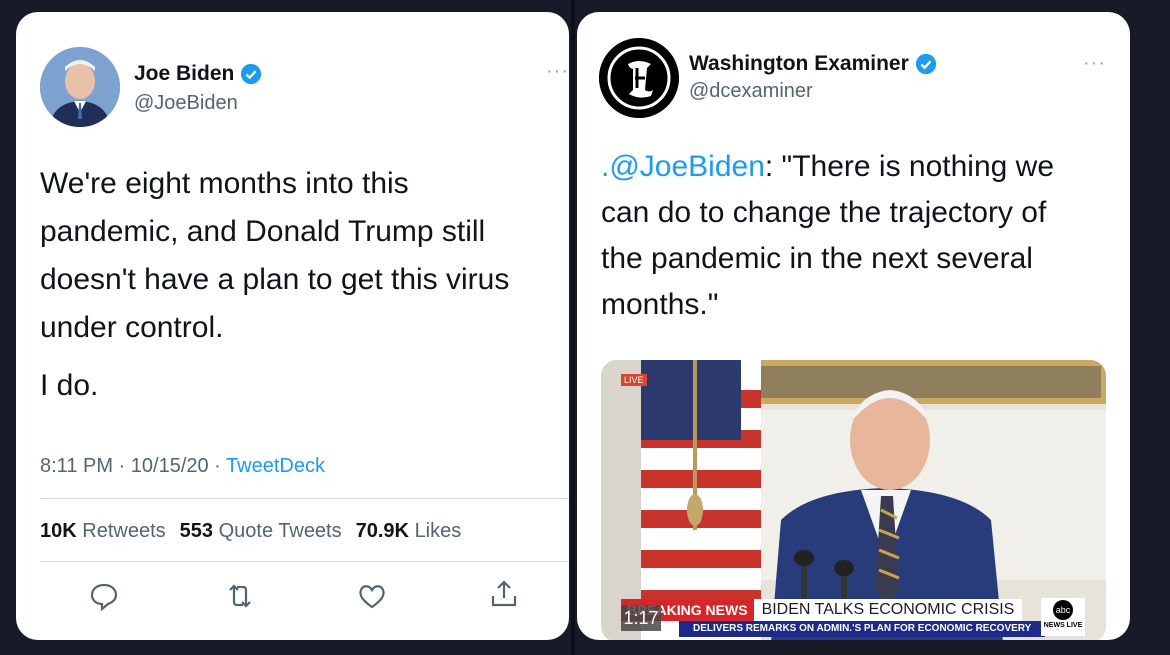  Describe the element at coordinates (58, 531) in the screenshot. I see `retweets-count: 10K` at that location.